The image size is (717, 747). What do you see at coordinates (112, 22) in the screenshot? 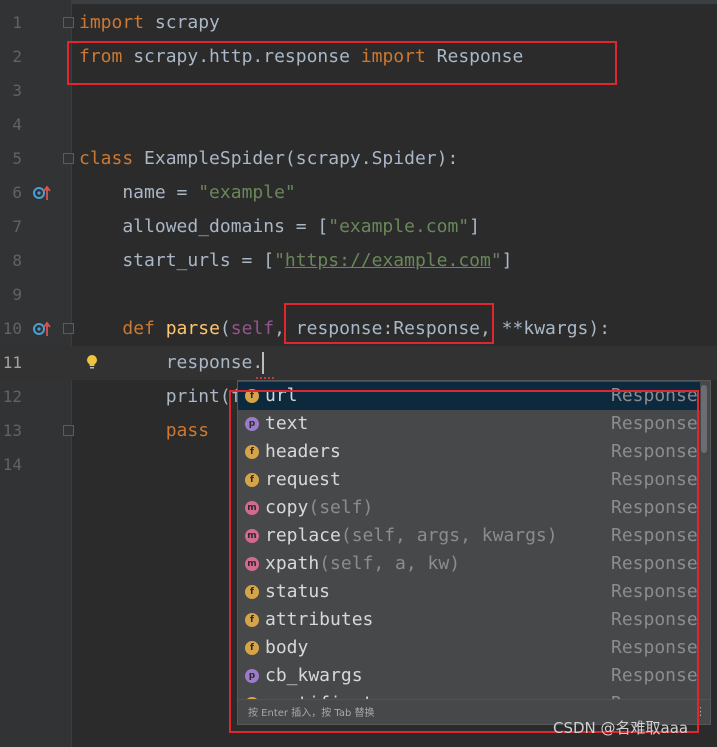
I see `keyword-token: import` at bounding box center [112, 22].